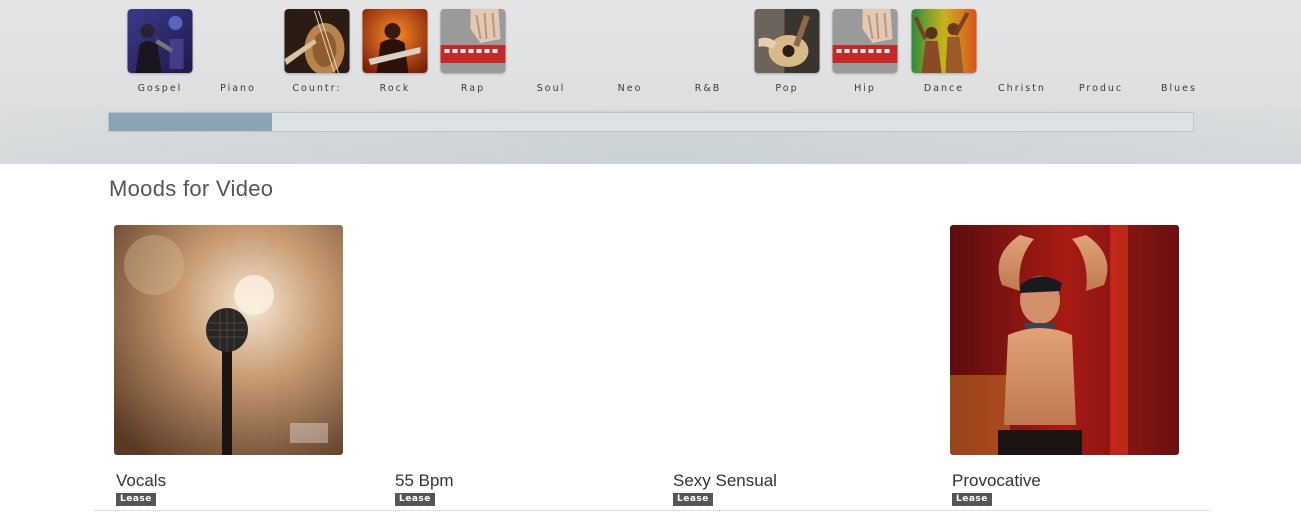 Image resolution: width=1301 pixels, height=515 pixels. I want to click on genre-label: Neo, so click(630, 88).